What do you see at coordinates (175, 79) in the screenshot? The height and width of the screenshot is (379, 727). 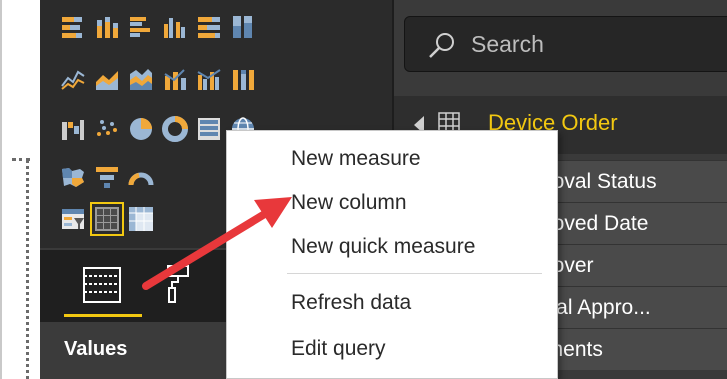 I see `line-and-stacked-column-chart-icon` at bounding box center [175, 79].